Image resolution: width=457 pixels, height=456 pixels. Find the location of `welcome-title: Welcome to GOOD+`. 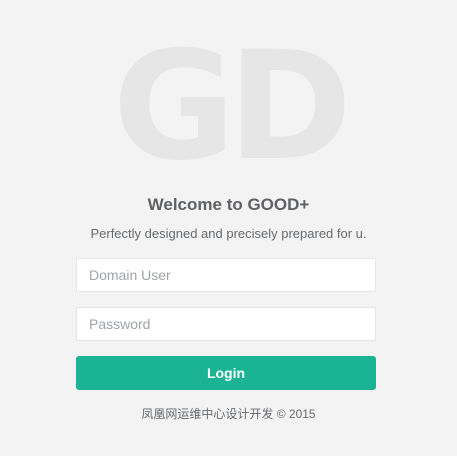

welcome-title: Welcome to GOOD+ is located at coordinates (228, 204).